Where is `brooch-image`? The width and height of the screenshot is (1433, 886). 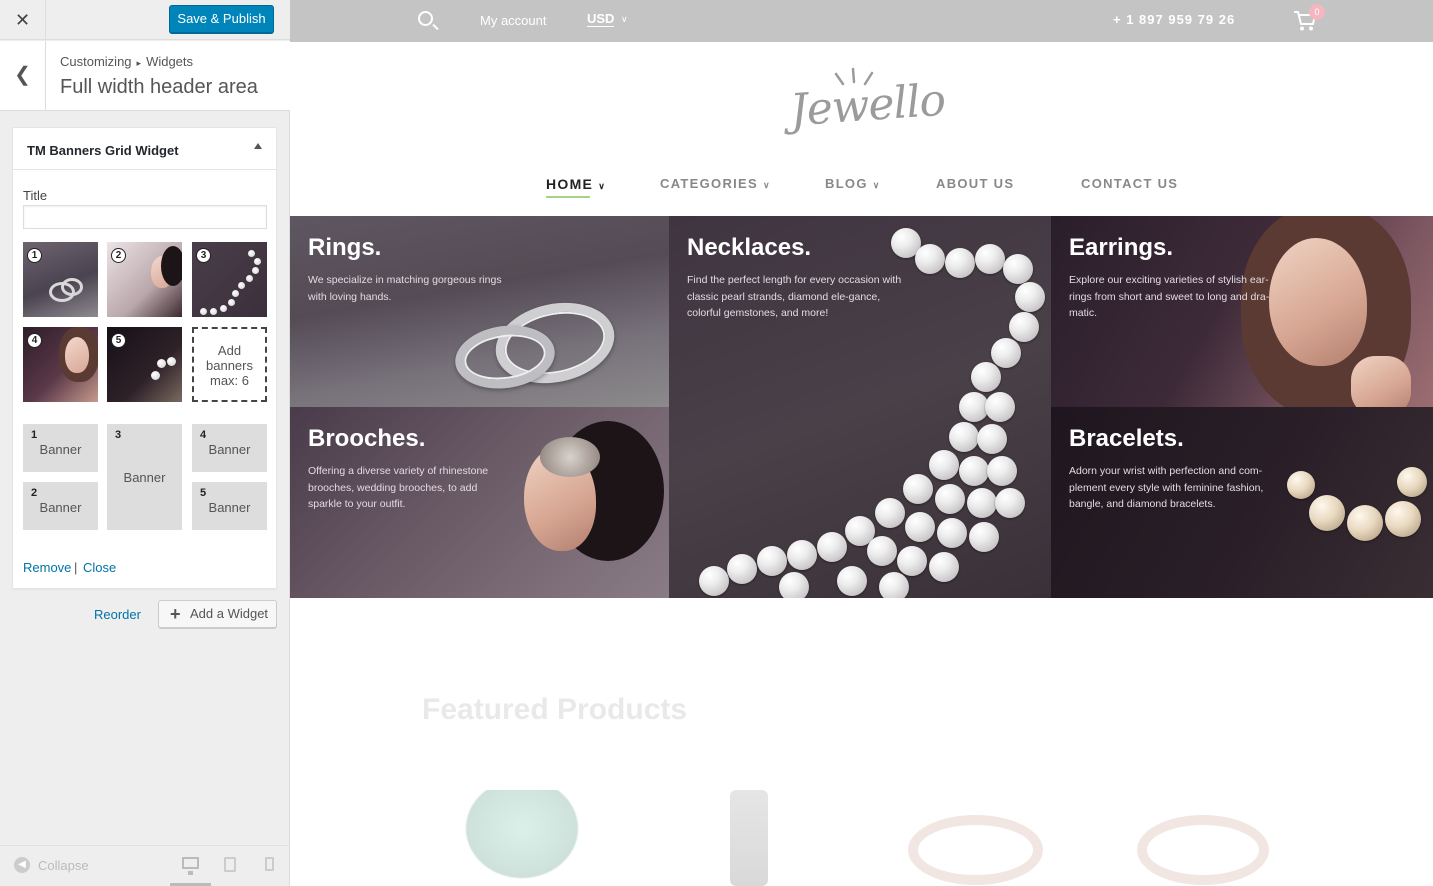
brooch-image is located at coordinates (570, 457).